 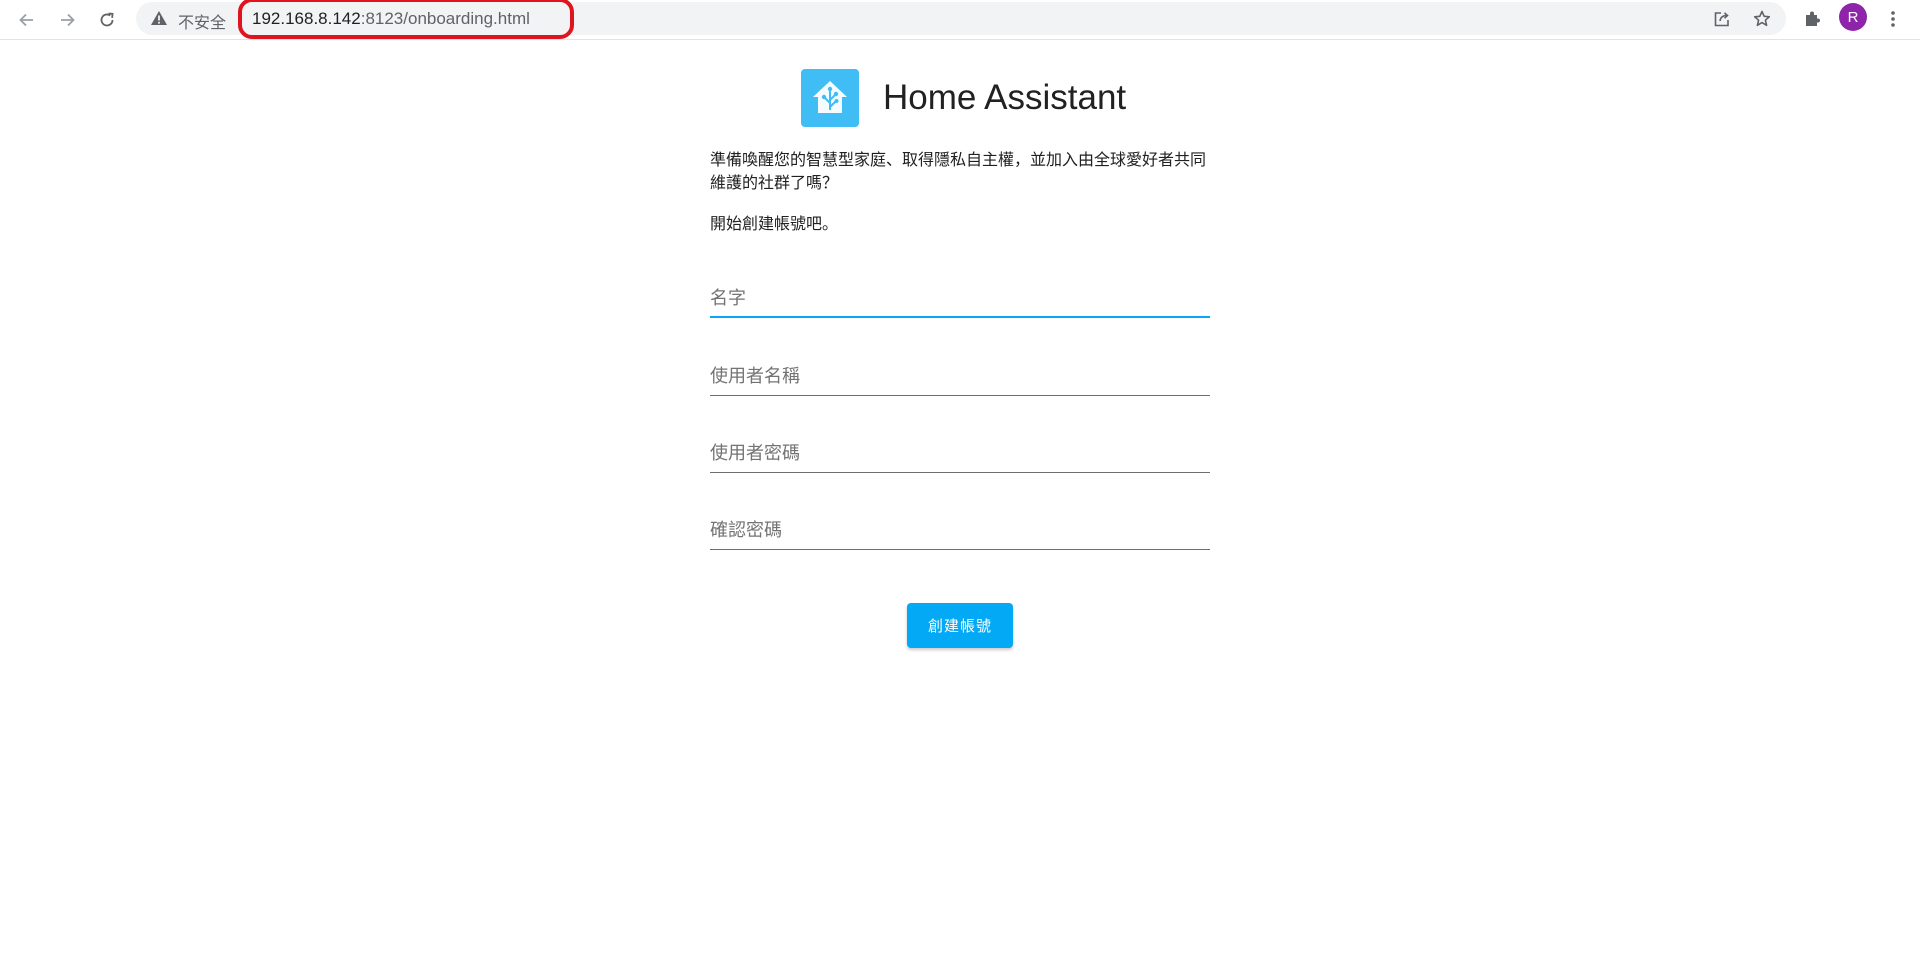 I want to click on password-field, so click(x=960, y=453).